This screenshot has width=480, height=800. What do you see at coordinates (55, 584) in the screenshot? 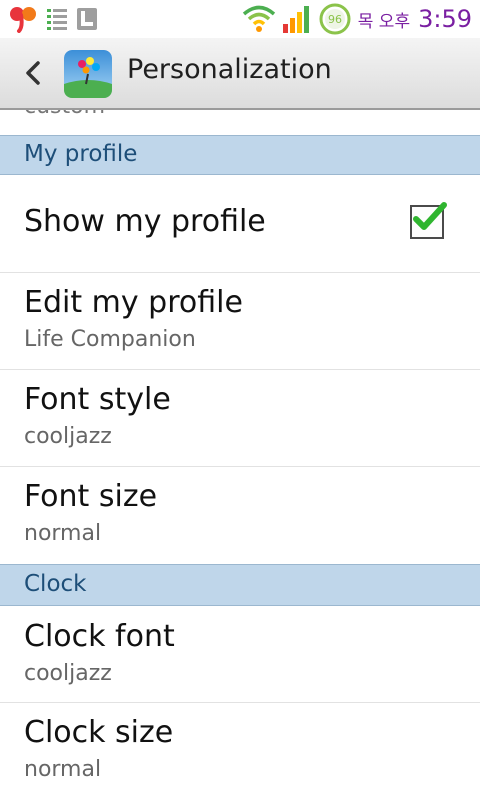
I see `section-label: Clock` at bounding box center [55, 584].